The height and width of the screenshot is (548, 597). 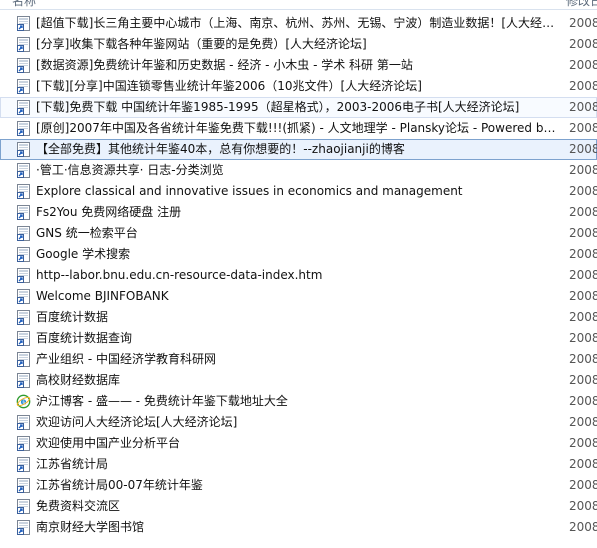 I want to click on bookmark-label: 百度统计数据查询, so click(x=84, y=338).